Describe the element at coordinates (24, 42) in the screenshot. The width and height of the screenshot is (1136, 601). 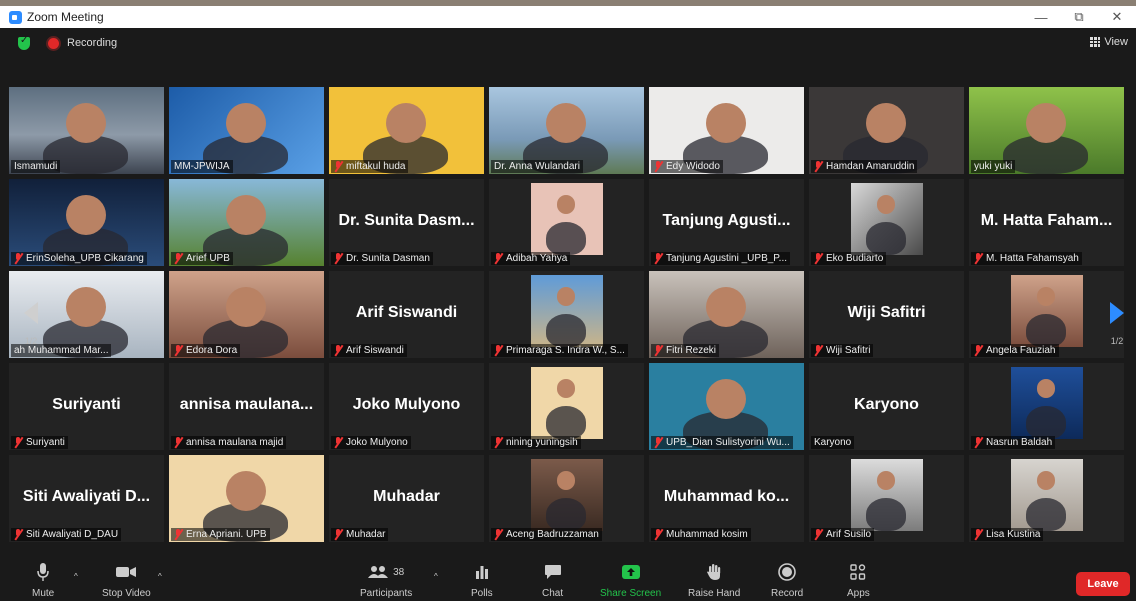
I see `security-shield-icon` at that location.